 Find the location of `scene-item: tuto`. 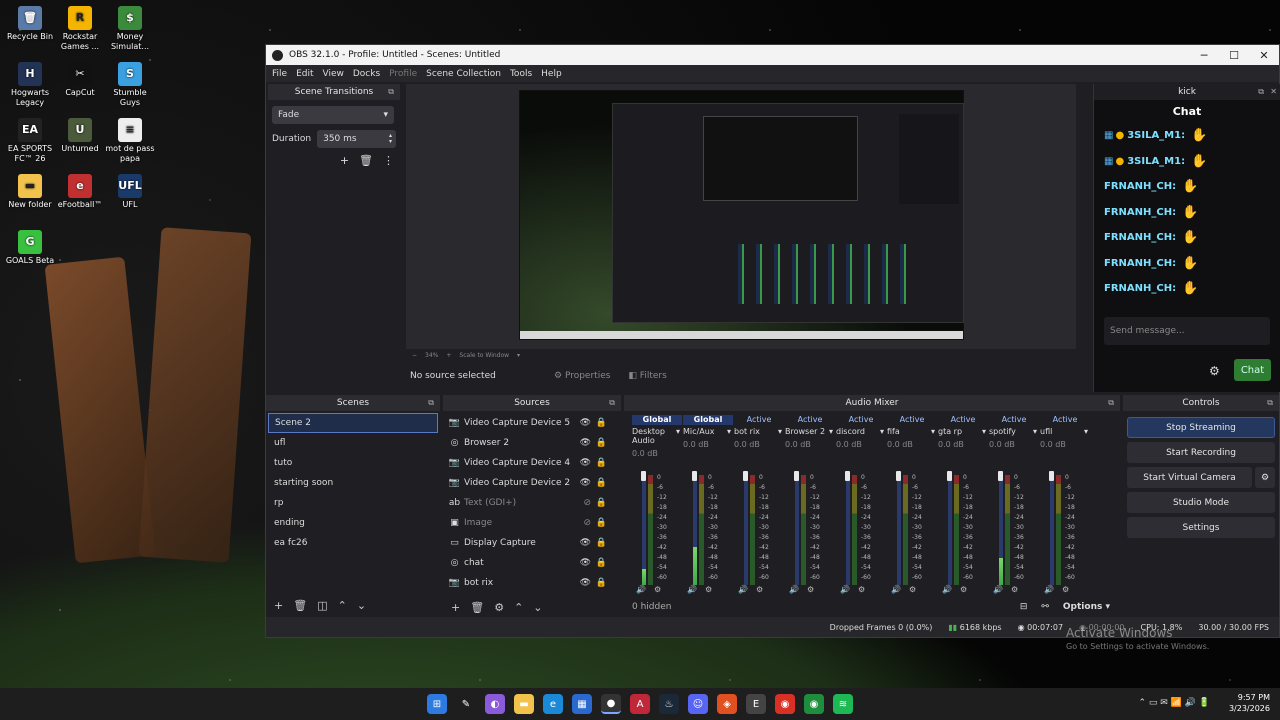

scene-item: tuto is located at coordinates (353, 463).